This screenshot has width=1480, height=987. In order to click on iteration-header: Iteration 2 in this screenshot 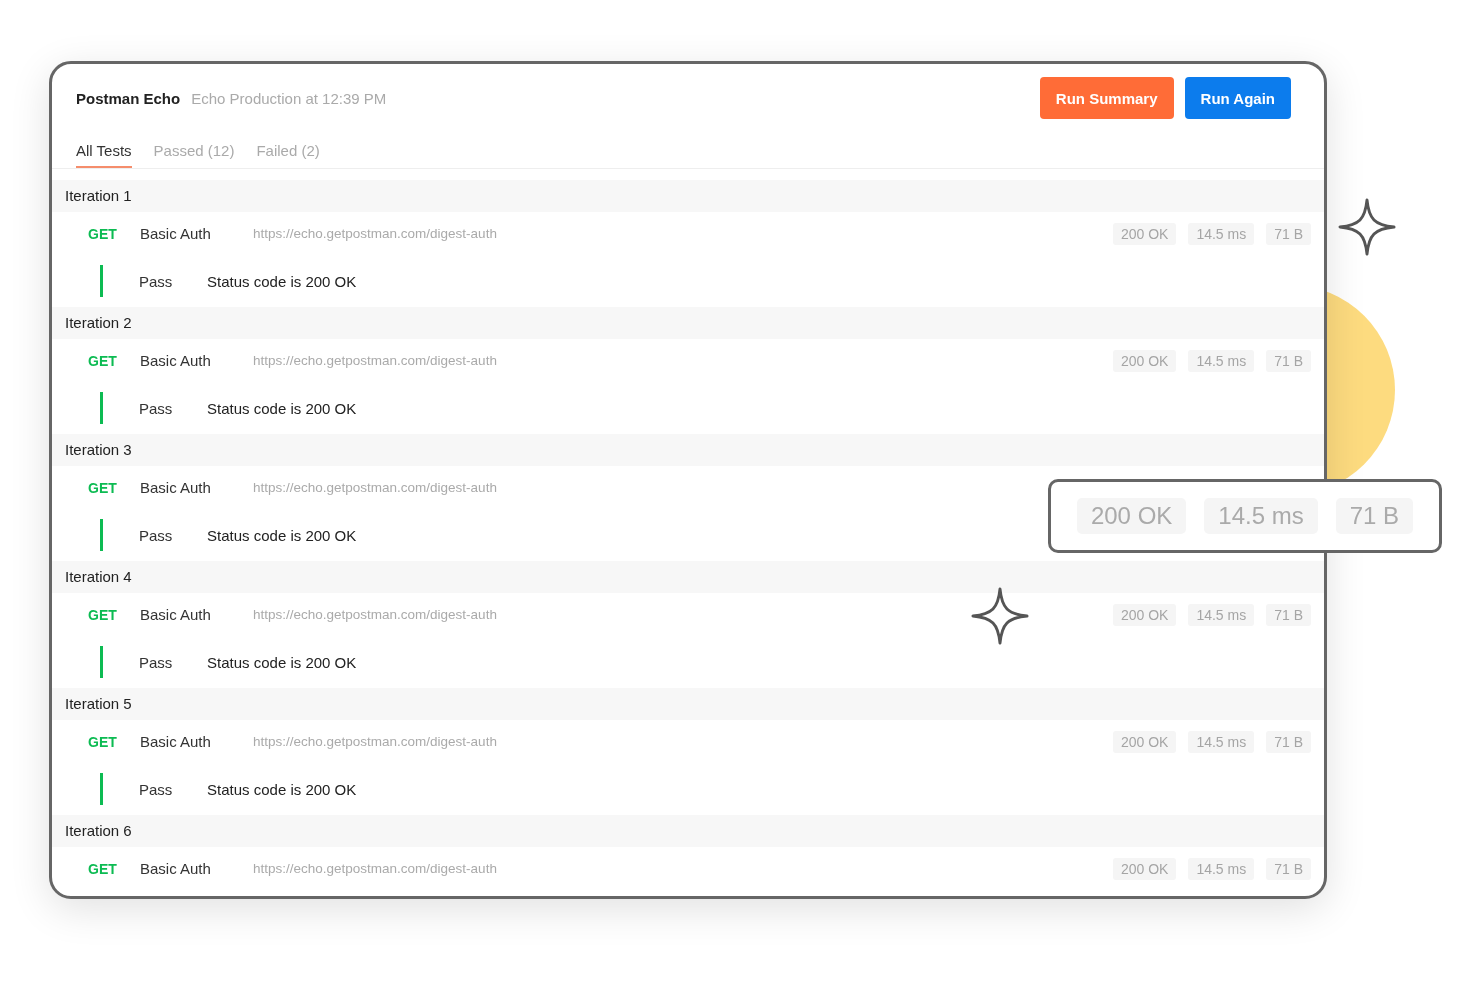, I will do `click(688, 323)`.